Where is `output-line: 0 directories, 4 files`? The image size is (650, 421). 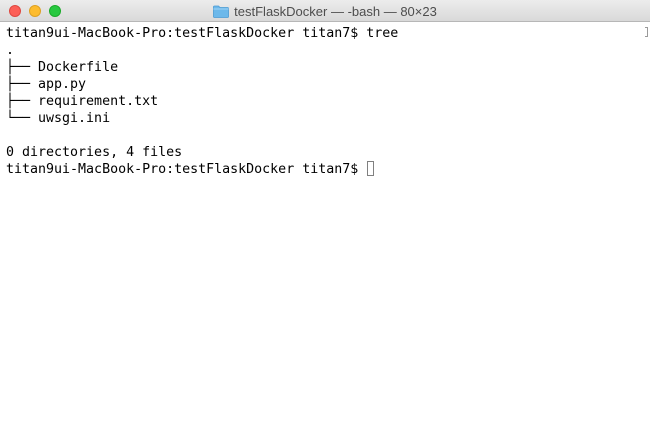 output-line: 0 directories, 4 files is located at coordinates (94, 152).